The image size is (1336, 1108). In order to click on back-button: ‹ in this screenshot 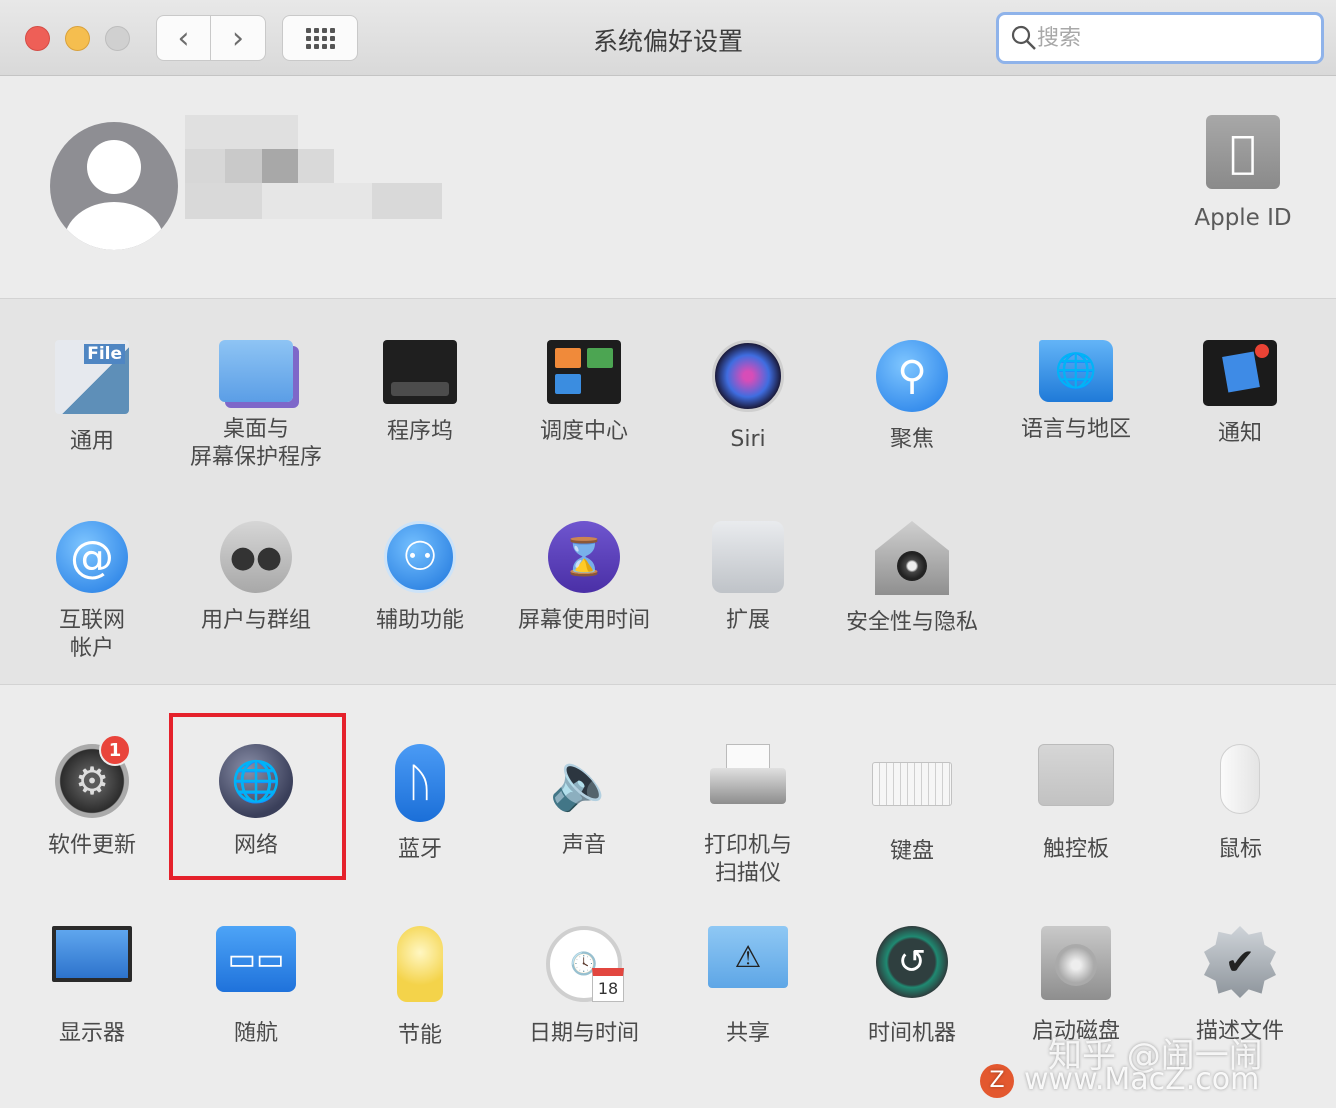, I will do `click(183, 38)`.